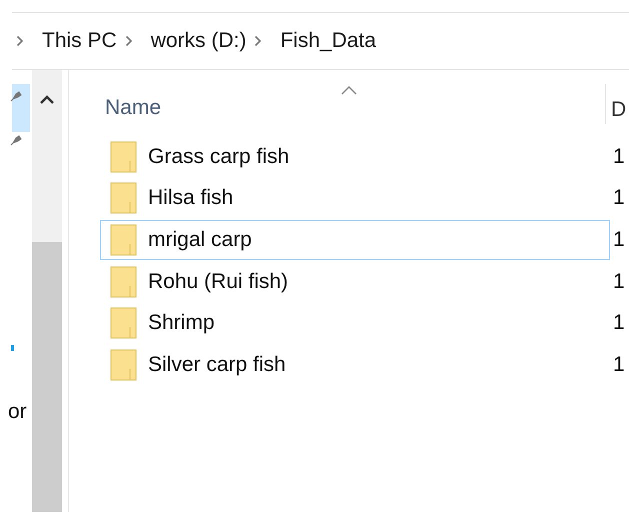 The width and height of the screenshot is (629, 513). What do you see at coordinates (615, 104) in the screenshot?
I see `column-header: D` at bounding box center [615, 104].